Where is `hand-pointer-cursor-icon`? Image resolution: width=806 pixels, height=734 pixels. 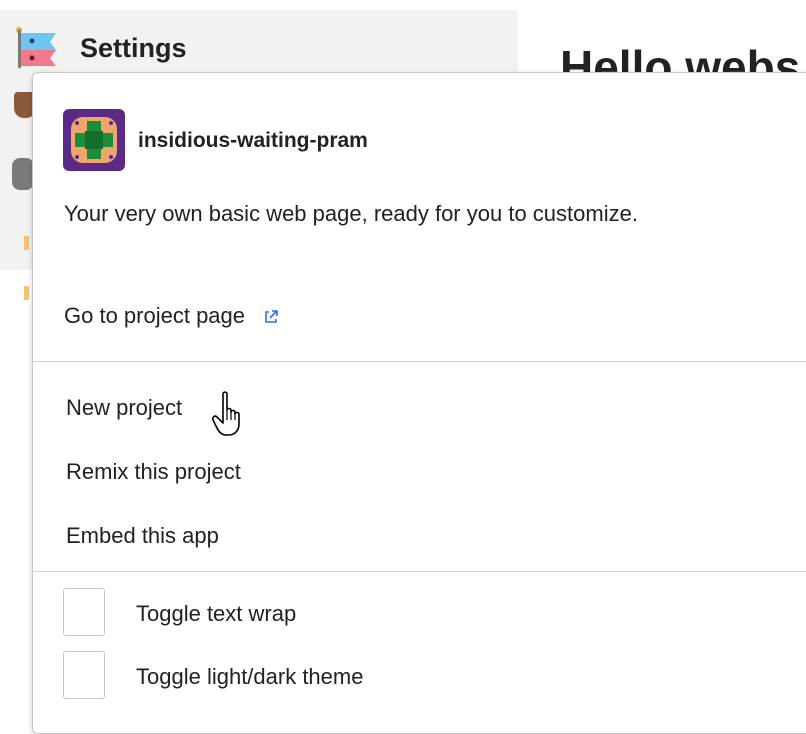
hand-pointer-cursor-icon is located at coordinates (226, 413).